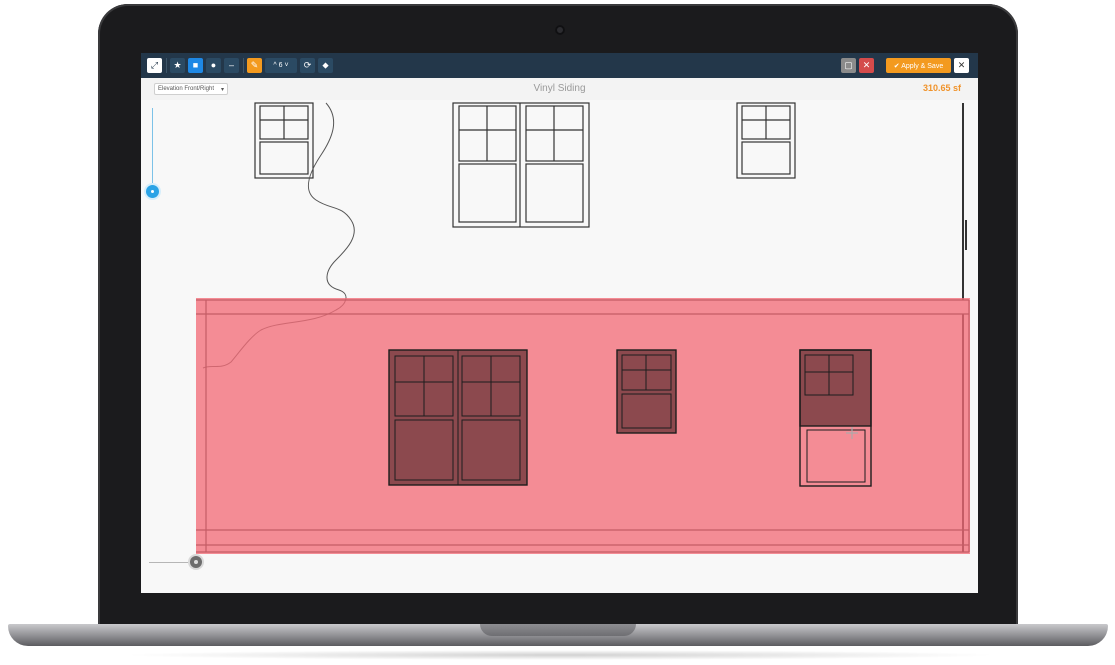 The height and width of the screenshot is (665, 1115). What do you see at coordinates (866, 65) in the screenshot?
I see `delete-button: ✕` at bounding box center [866, 65].